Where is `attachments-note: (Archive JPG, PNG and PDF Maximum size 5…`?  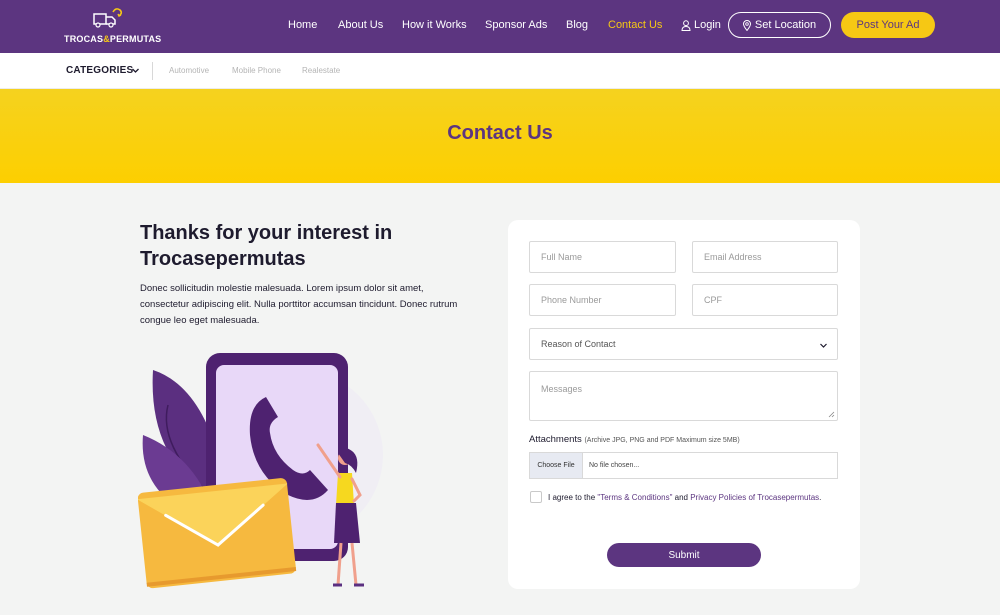
attachments-note: (Archive JPG, PNG and PDF Maximum size 5… is located at coordinates (662, 440).